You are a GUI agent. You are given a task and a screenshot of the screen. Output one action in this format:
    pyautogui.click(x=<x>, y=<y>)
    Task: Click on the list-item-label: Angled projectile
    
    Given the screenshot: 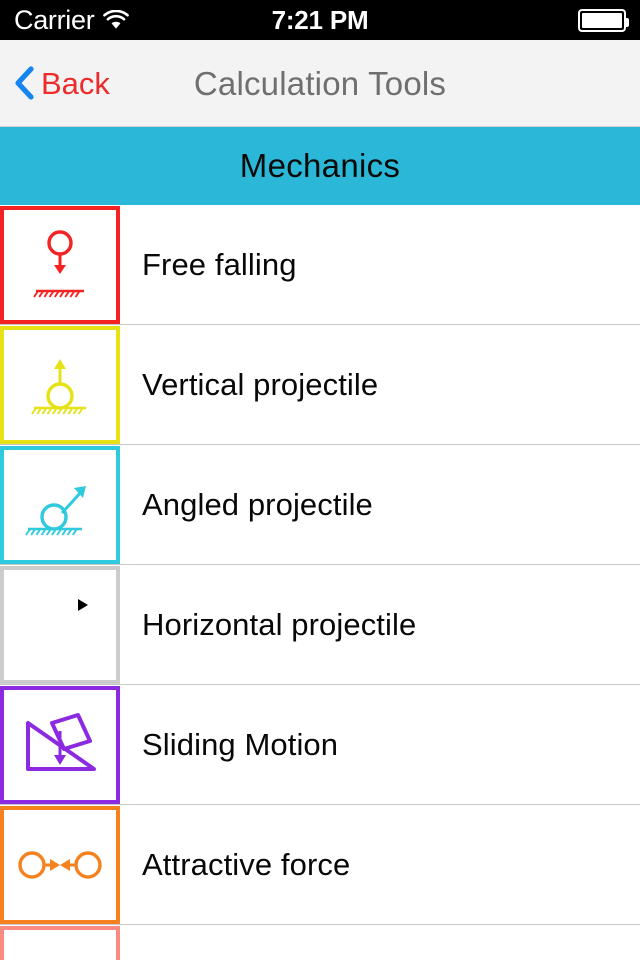 What is the action you would take?
    pyautogui.click(x=257, y=504)
    